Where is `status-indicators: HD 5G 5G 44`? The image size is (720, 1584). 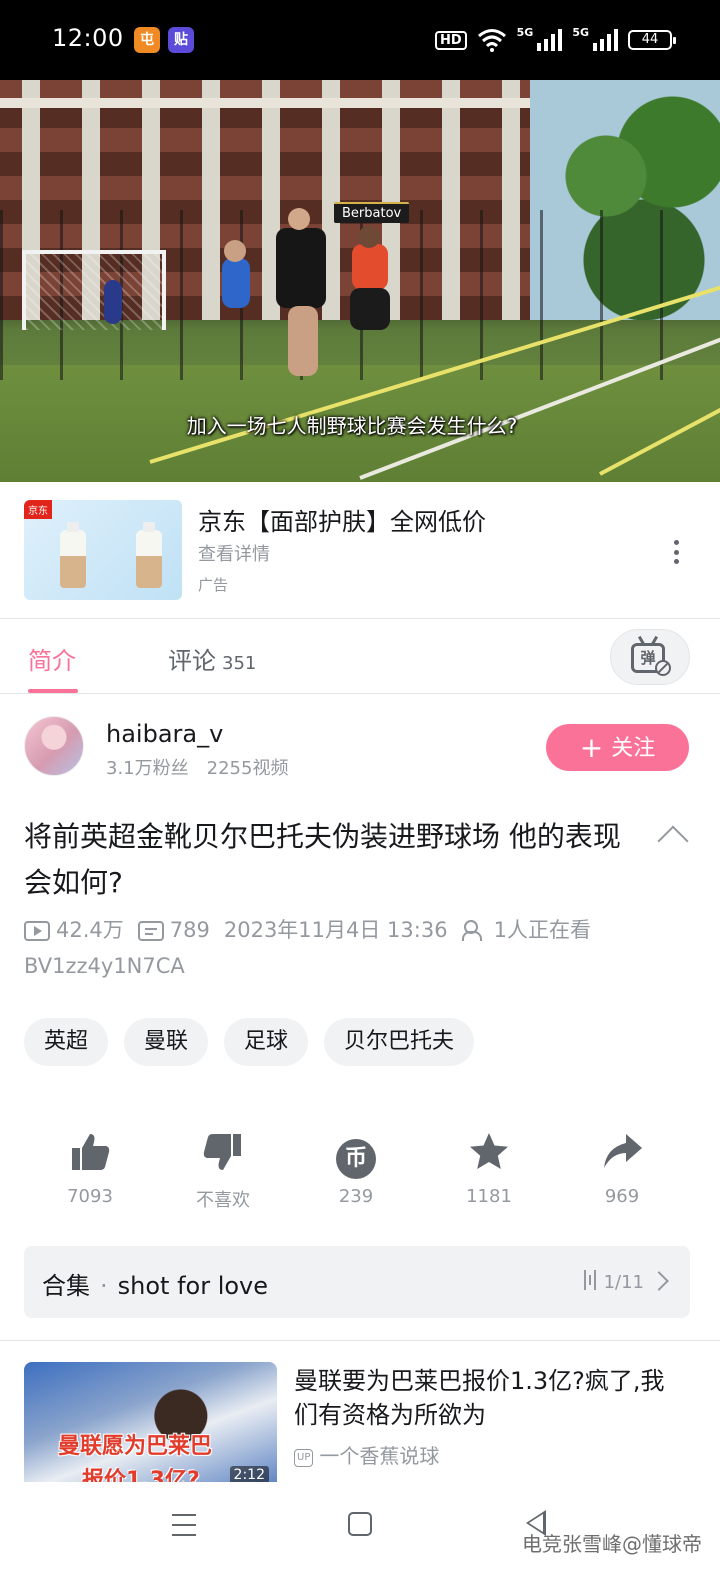
status-indicators: HD 5G 5G 44 is located at coordinates (555, 40).